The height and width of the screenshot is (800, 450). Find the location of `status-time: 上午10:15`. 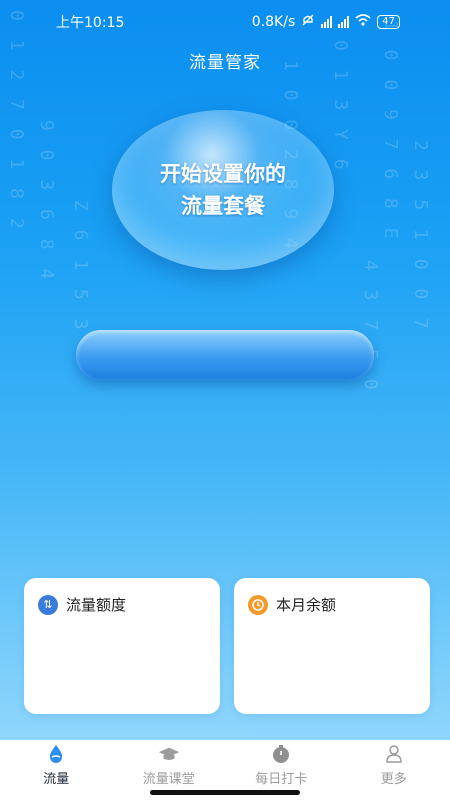

status-time: 上午10:15 is located at coordinates (90, 23).